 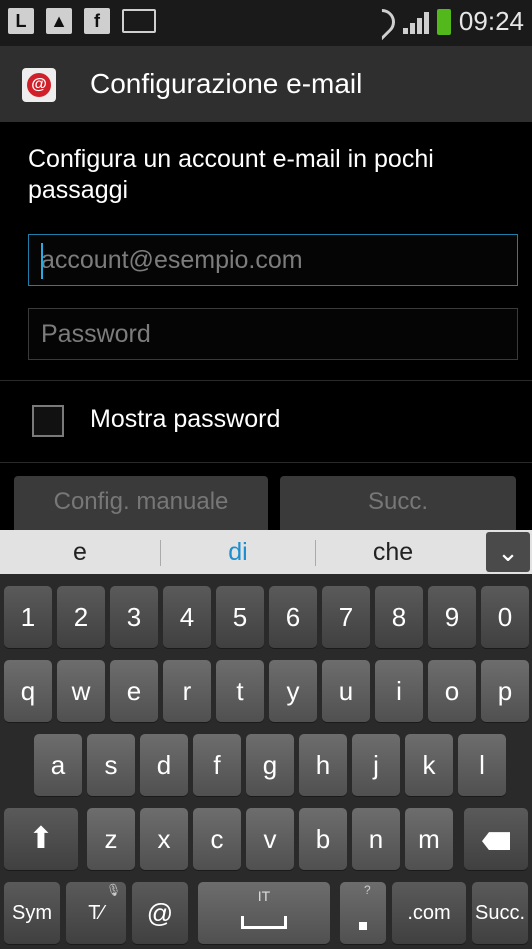 What do you see at coordinates (264, 896) in the screenshot?
I see `space-lang-label: IT` at bounding box center [264, 896].